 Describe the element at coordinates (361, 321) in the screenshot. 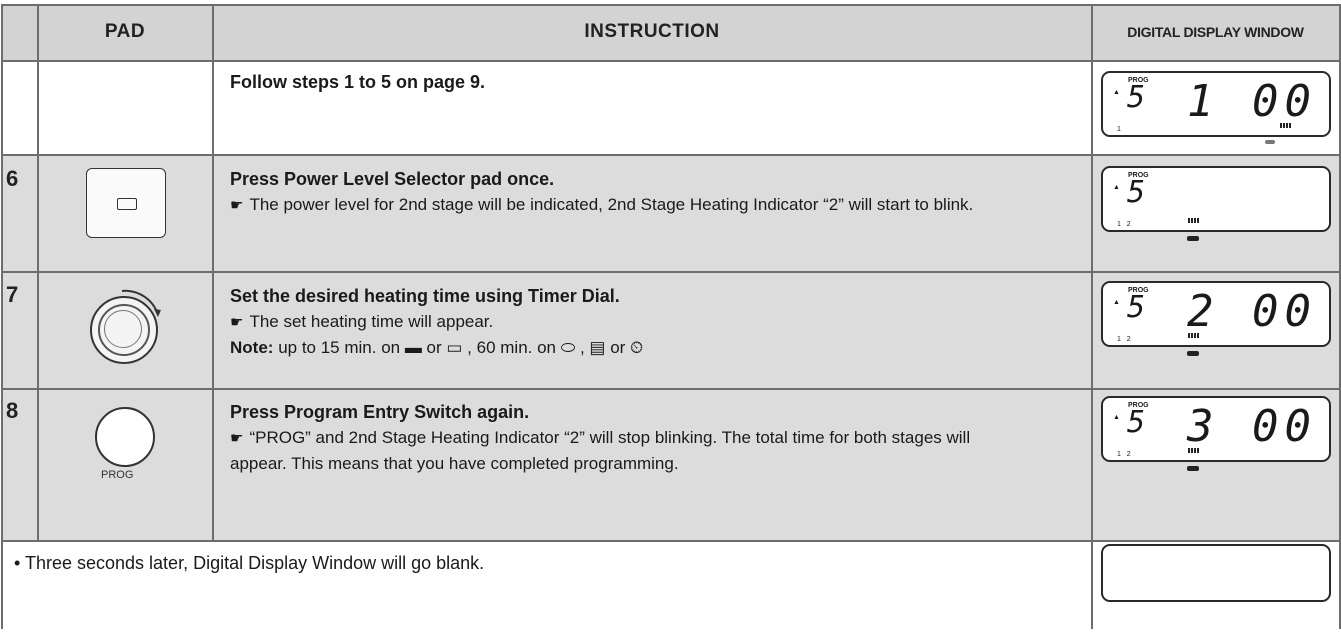

I see `step-7-bullet: The set heating time will appear.` at that location.